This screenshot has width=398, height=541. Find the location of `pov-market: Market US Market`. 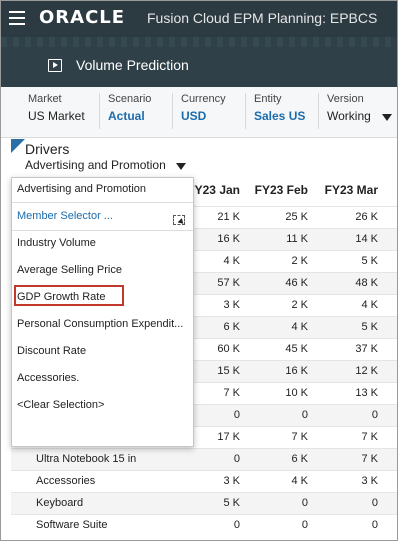

pov-market: Market US Market is located at coordinates (52, 111).